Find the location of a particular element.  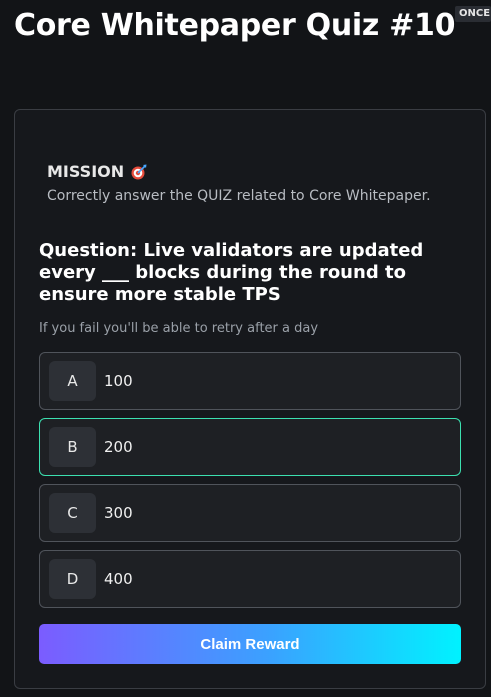

option-text: 200 is located at coordinates (118, 447).